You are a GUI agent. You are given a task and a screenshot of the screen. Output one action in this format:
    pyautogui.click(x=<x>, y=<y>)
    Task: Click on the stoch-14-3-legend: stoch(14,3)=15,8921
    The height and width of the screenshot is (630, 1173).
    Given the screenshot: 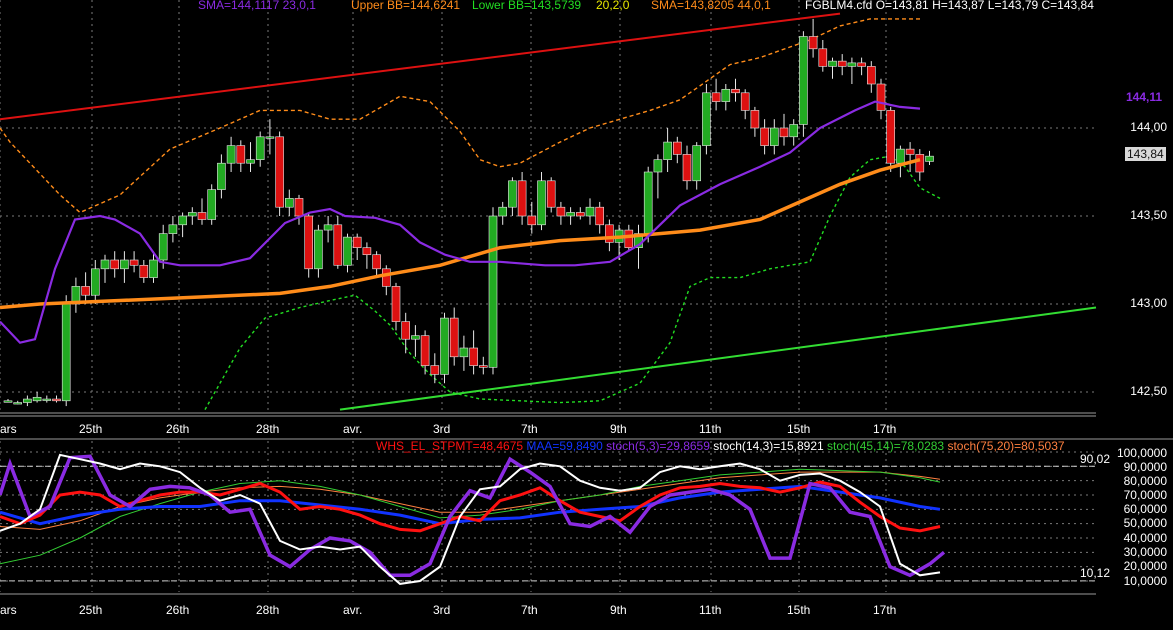 What is the action you would take?
    pyautogui.click(x=768, y=446)
    